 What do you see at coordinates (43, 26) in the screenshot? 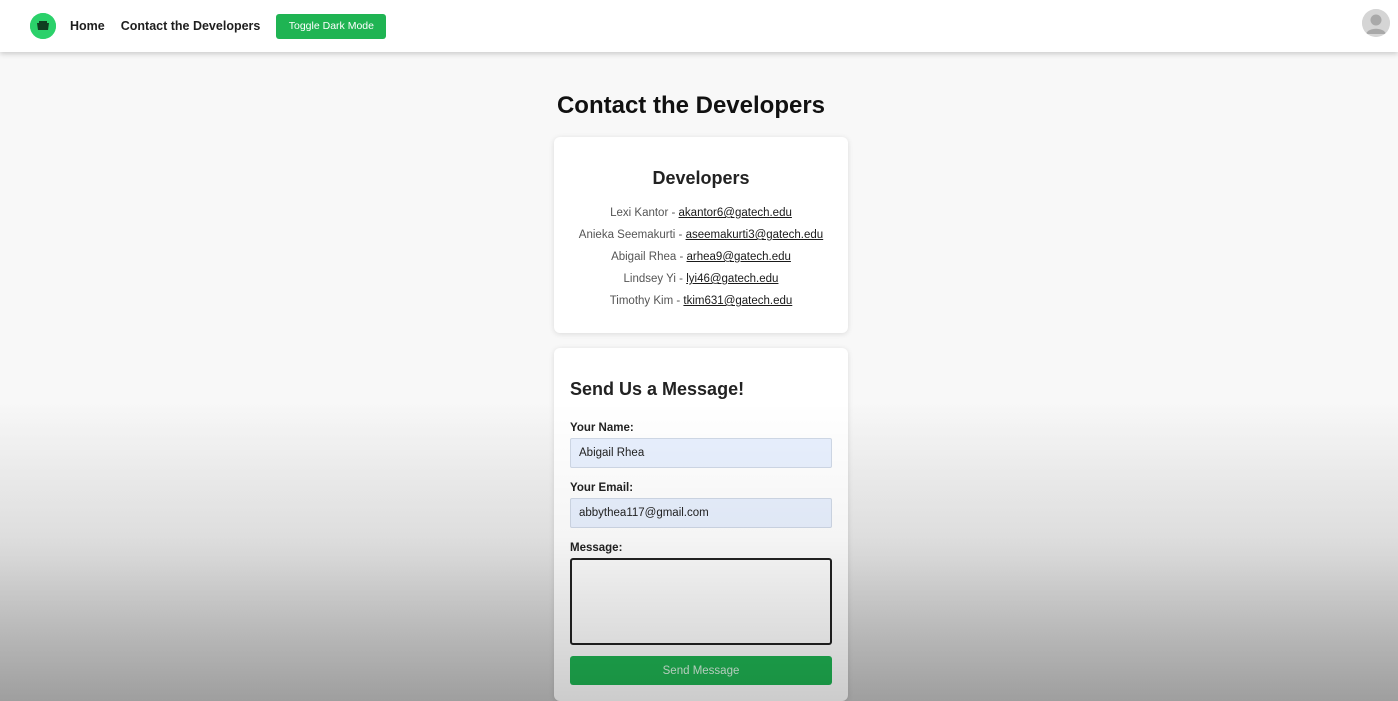
I see `app-logo-icon` at bounding box center [43, 26].